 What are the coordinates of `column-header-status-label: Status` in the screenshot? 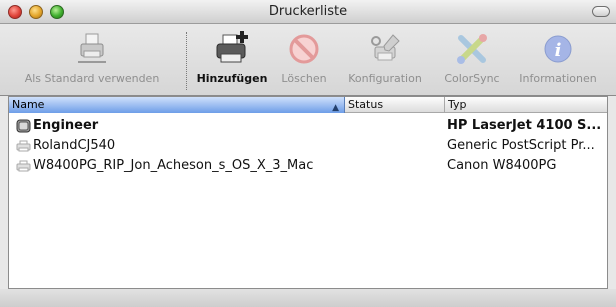 It's located at (366, 104).